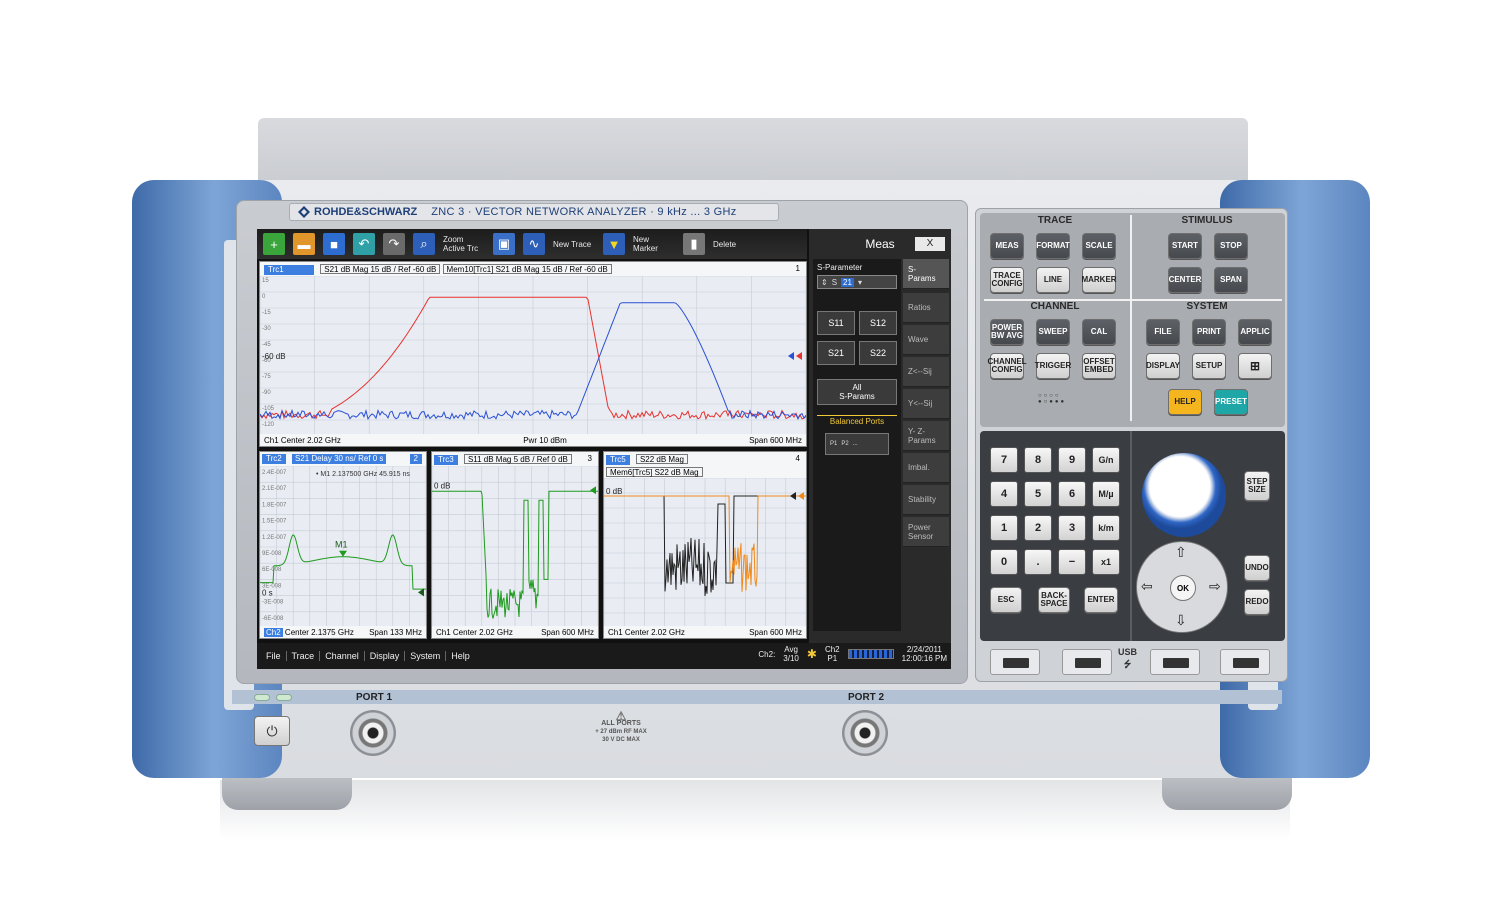 This screenshot has height=900, width=1500. Describe the element at coordinates (1181, 620) in the screenshot. I see `arrow-down-icon: ⇩` at that location.